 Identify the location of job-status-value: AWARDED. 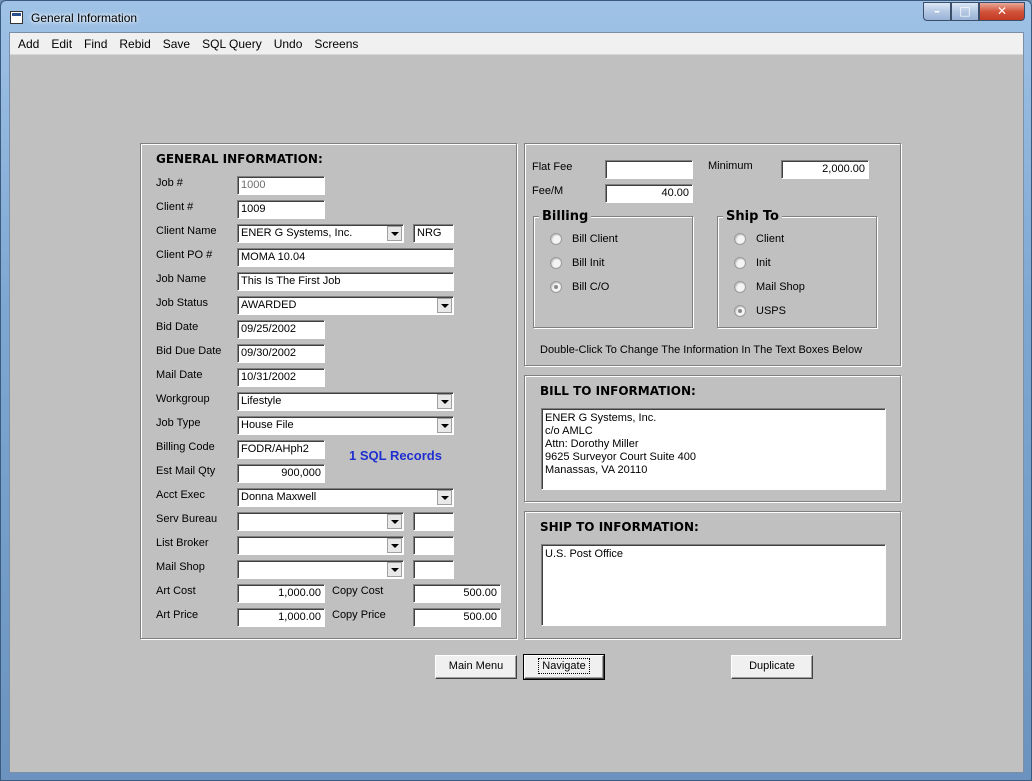
(345, 305).